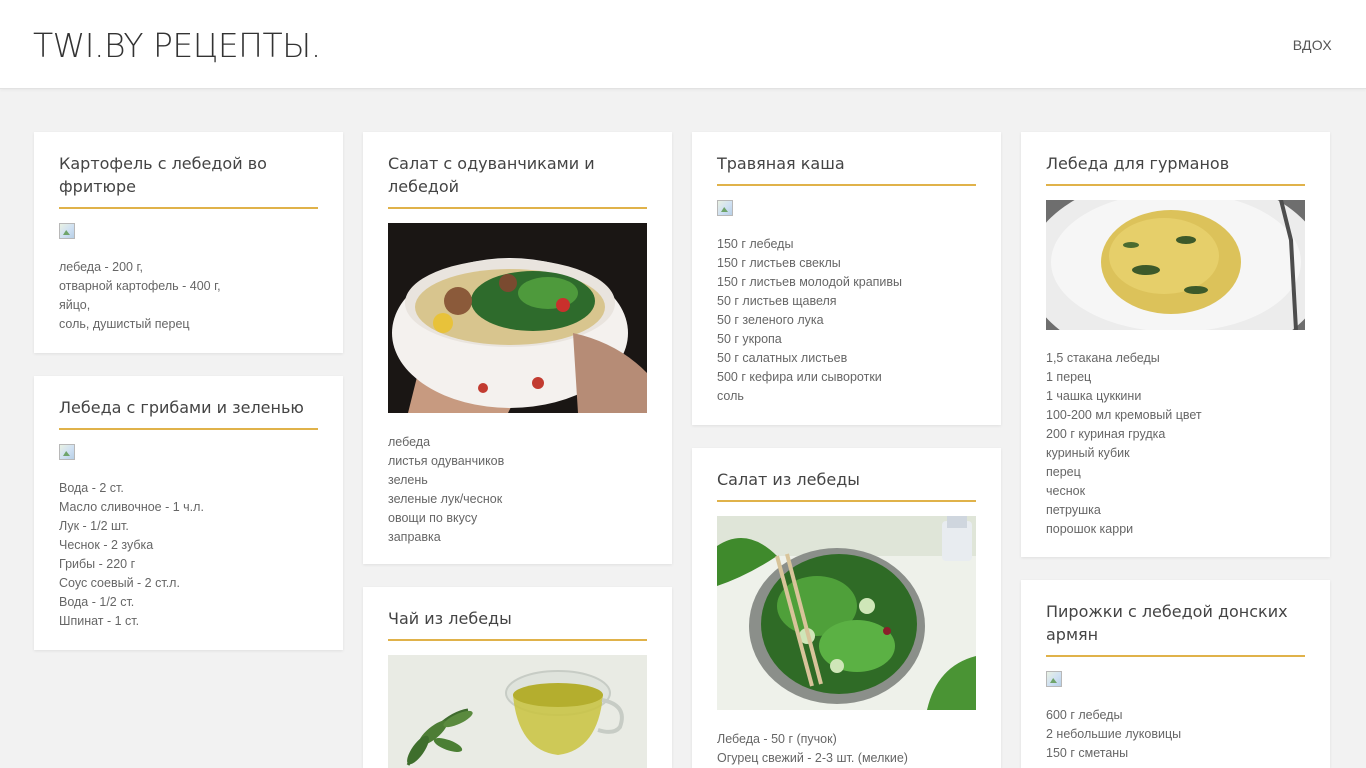 Image resolution: width=1366 pixels, height=768 pixels. I want to click on ingredient: 1 перец, so click(1069, 377).